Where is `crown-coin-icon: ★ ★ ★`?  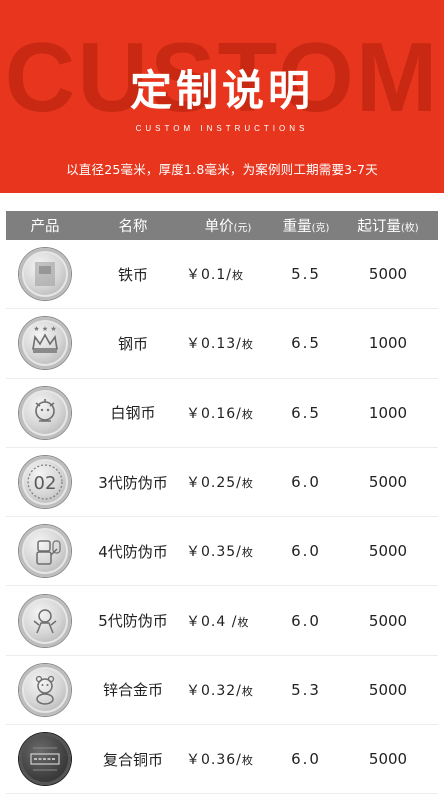
crown-coin-icon: ★ ★ ★ is located at coordinates (45, 343).